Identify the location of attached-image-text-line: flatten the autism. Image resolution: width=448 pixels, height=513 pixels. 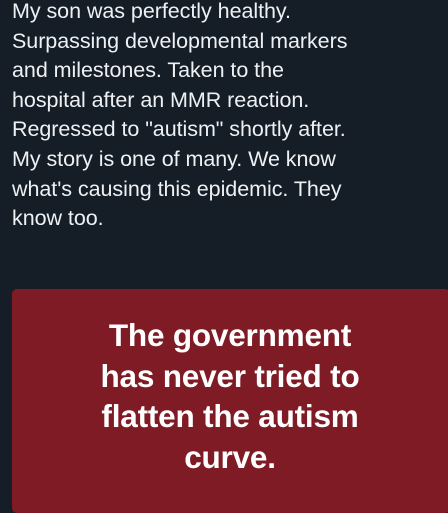
(230, 416).